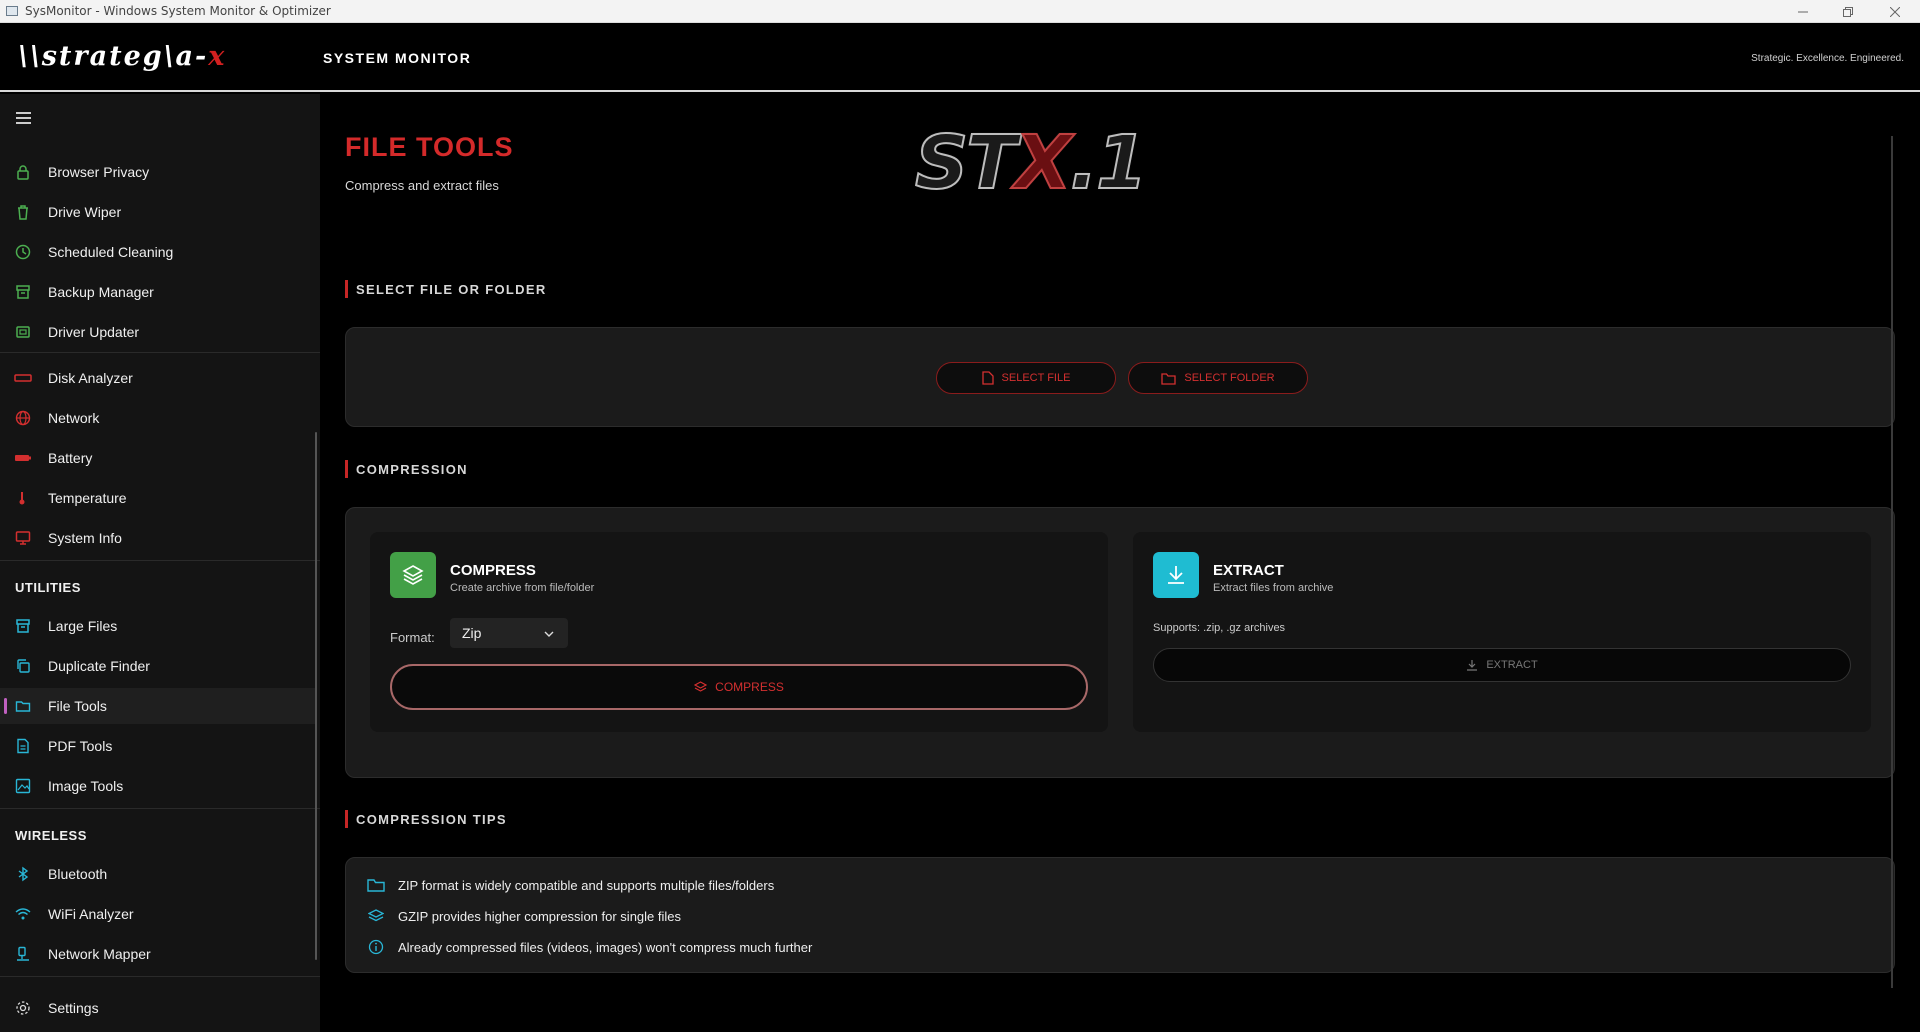 The image size is (1920, 1032). What do you see at coordinates (1218, 378) in the screenshot?
I see `select-folder-button: SELECT FOLDER` at bounding box center [1218, 378].